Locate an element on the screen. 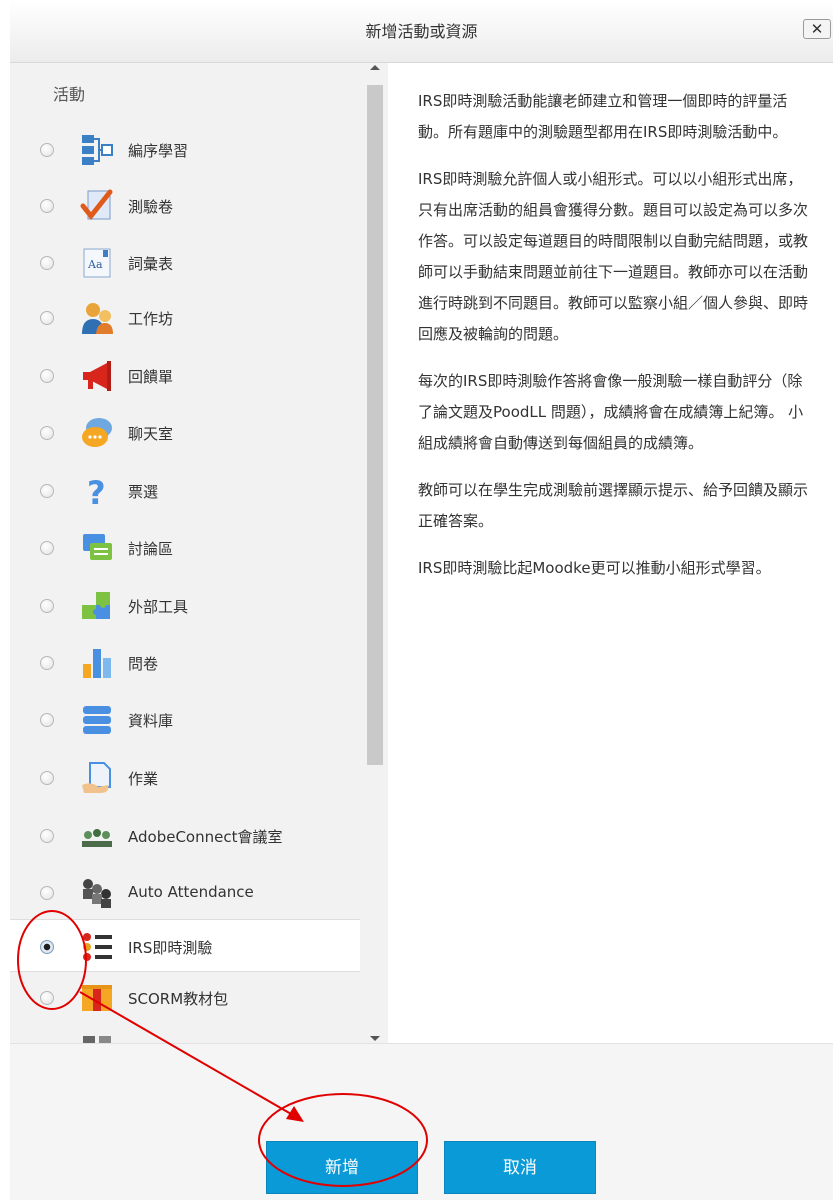 Image resolution: width=833 pixels, height=1200 pixels. option-label: 問卷 is located at coordinates (143, 664).